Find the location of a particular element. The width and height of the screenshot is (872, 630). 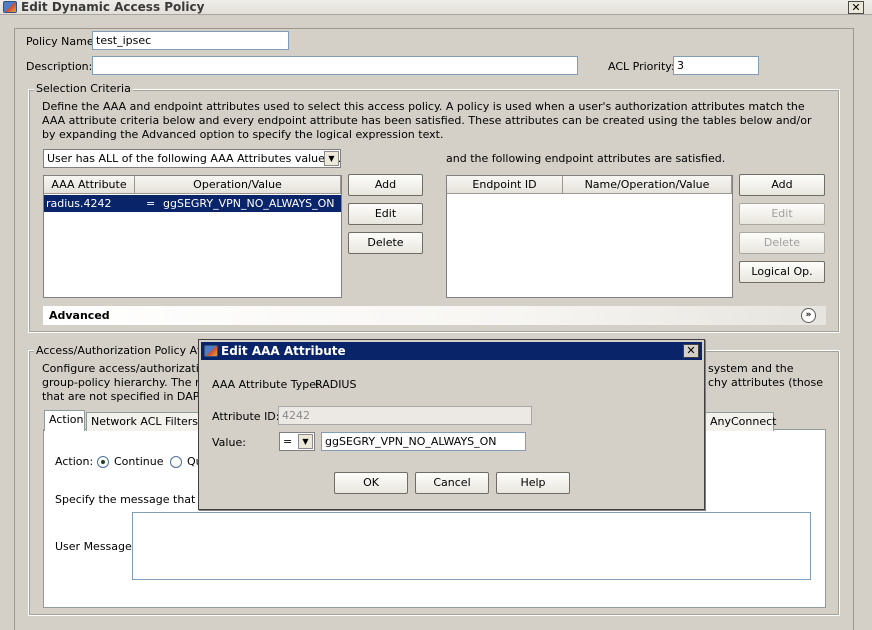

value-label: Value: is located at coordinates (229, 442).